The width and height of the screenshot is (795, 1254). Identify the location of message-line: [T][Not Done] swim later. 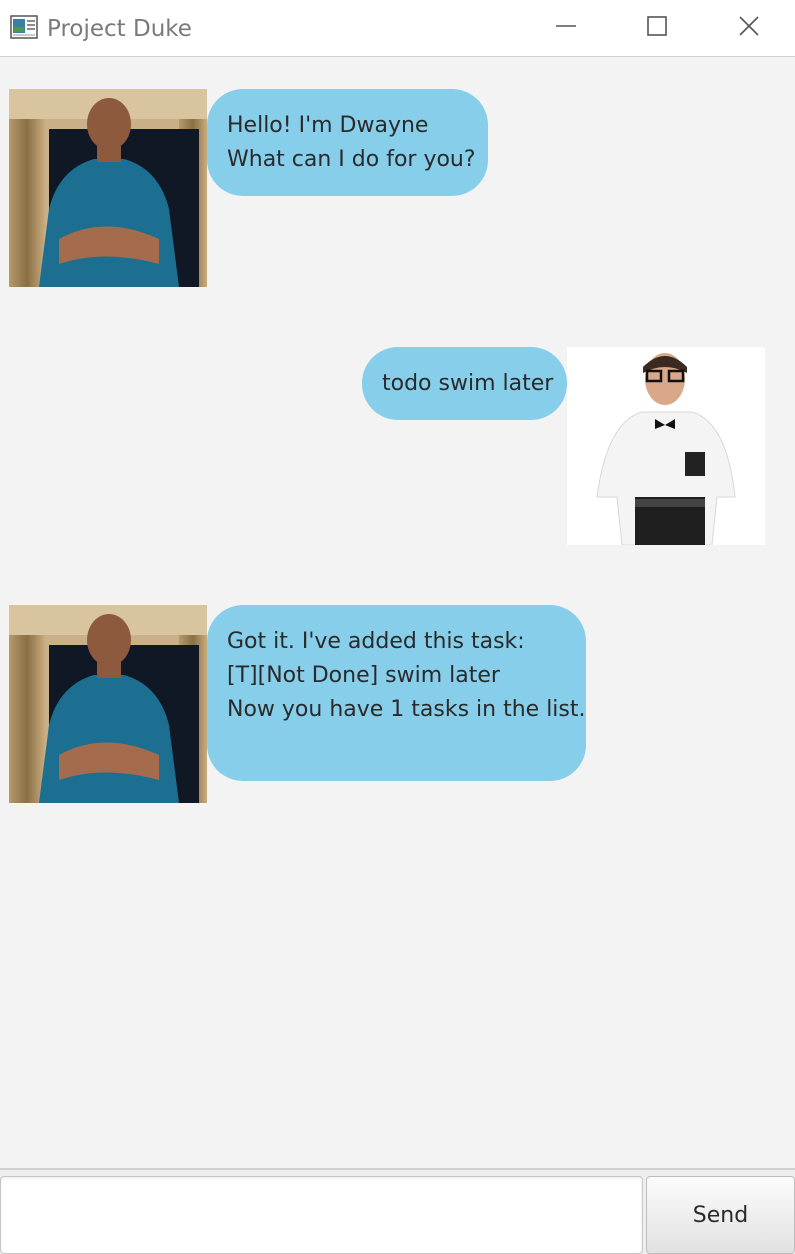
(363, 675).